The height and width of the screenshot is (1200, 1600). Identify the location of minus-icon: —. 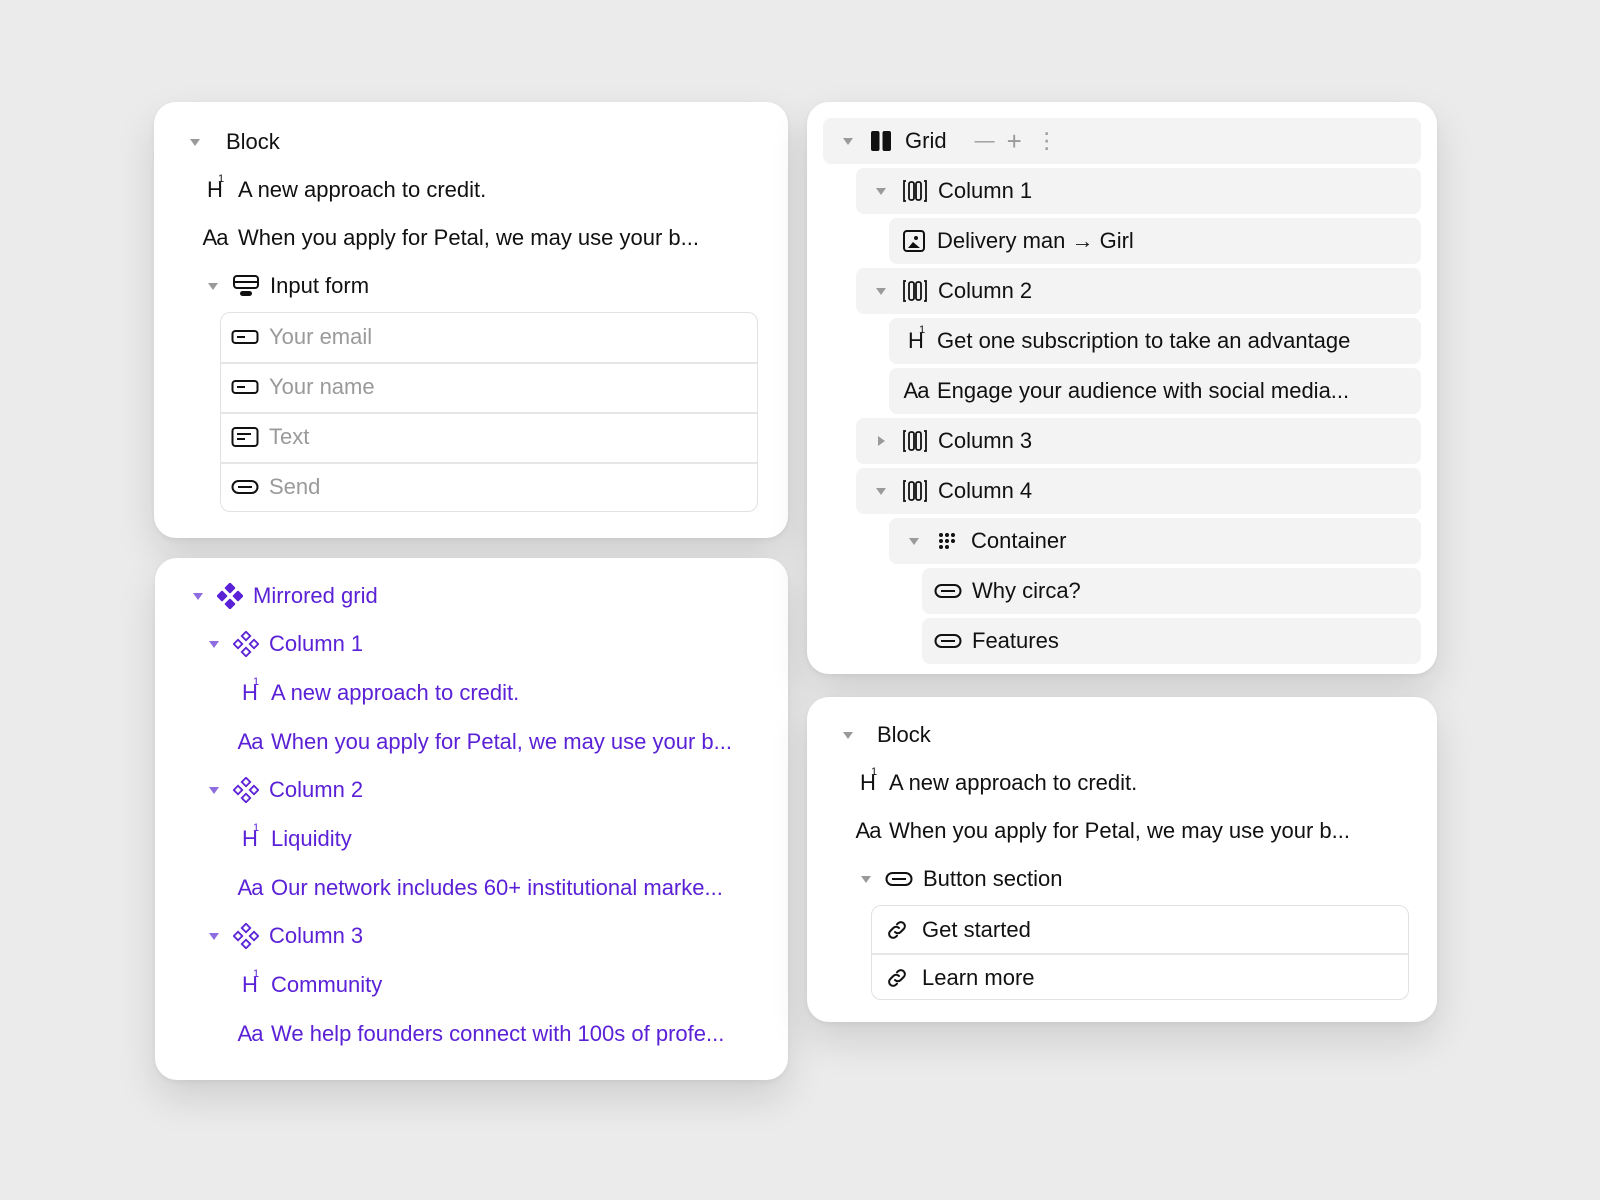
(985, 141).